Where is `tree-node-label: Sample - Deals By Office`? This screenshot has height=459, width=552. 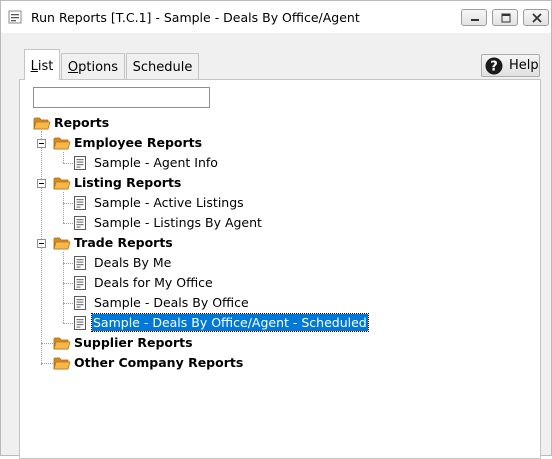 tree-node-label: Sample - Deals By Office is located at coordinates (171, 302).